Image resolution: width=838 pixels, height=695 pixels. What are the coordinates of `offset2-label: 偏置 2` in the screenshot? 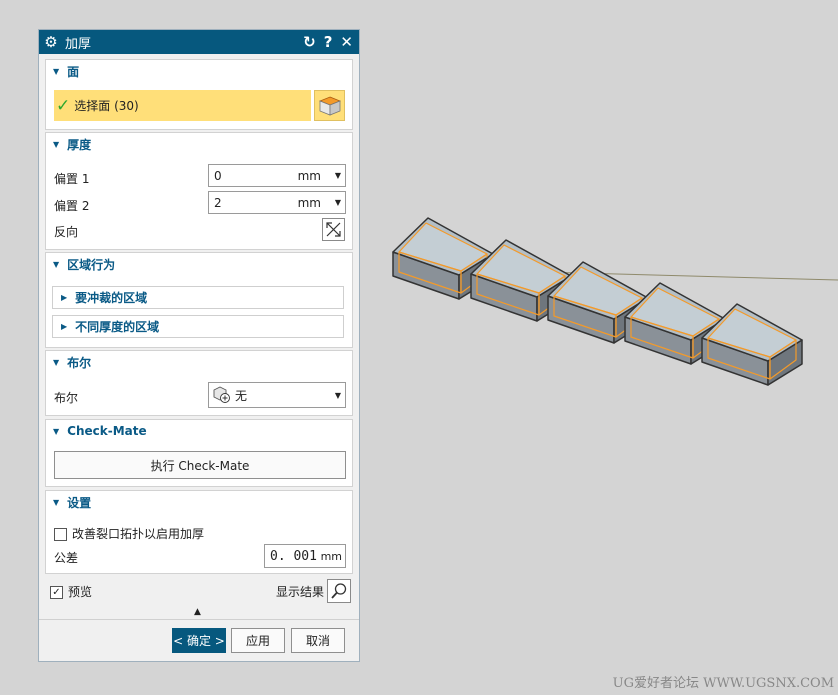 It's located at (72, 206).